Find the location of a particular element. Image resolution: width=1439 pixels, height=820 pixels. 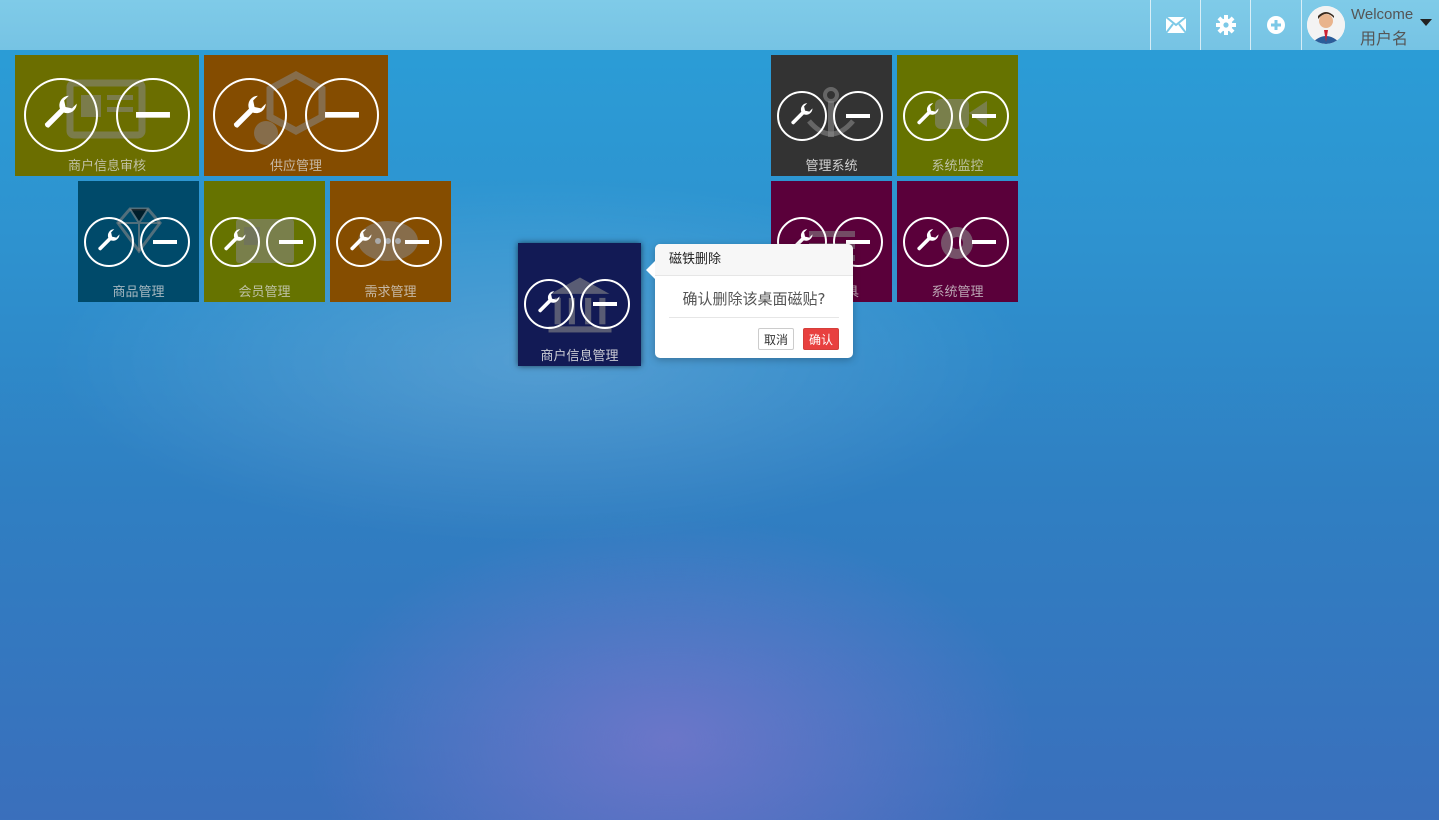

tile-admin-system: 管理系统 is located at coordinates (831, 115).